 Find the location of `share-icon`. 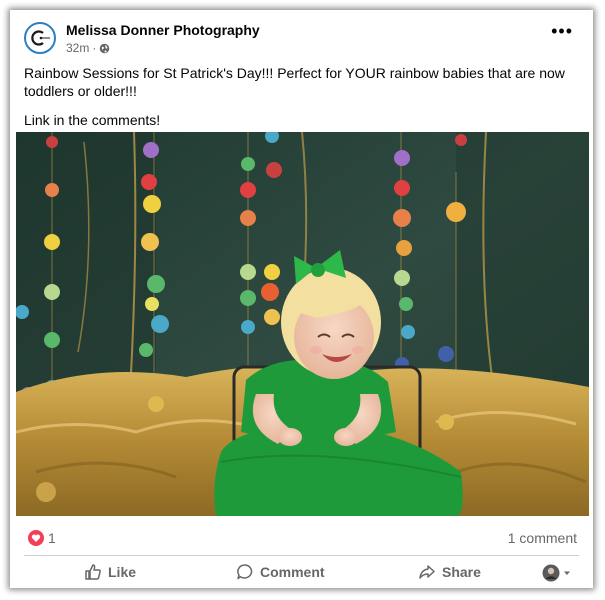

share-icon is located at coordinates (427, 572).